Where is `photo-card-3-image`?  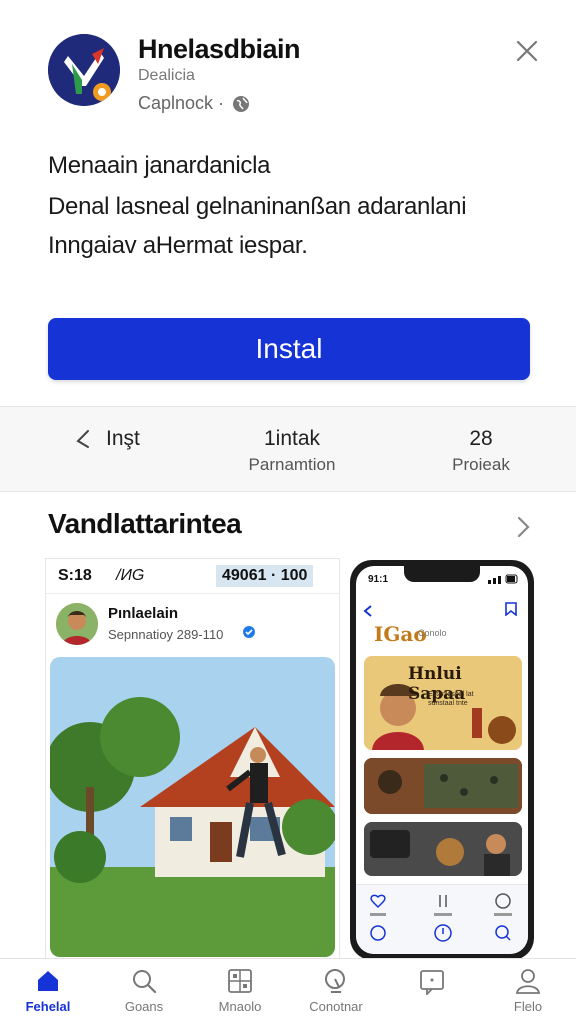 photo-card-3-image is located at coordinates (443, 849).